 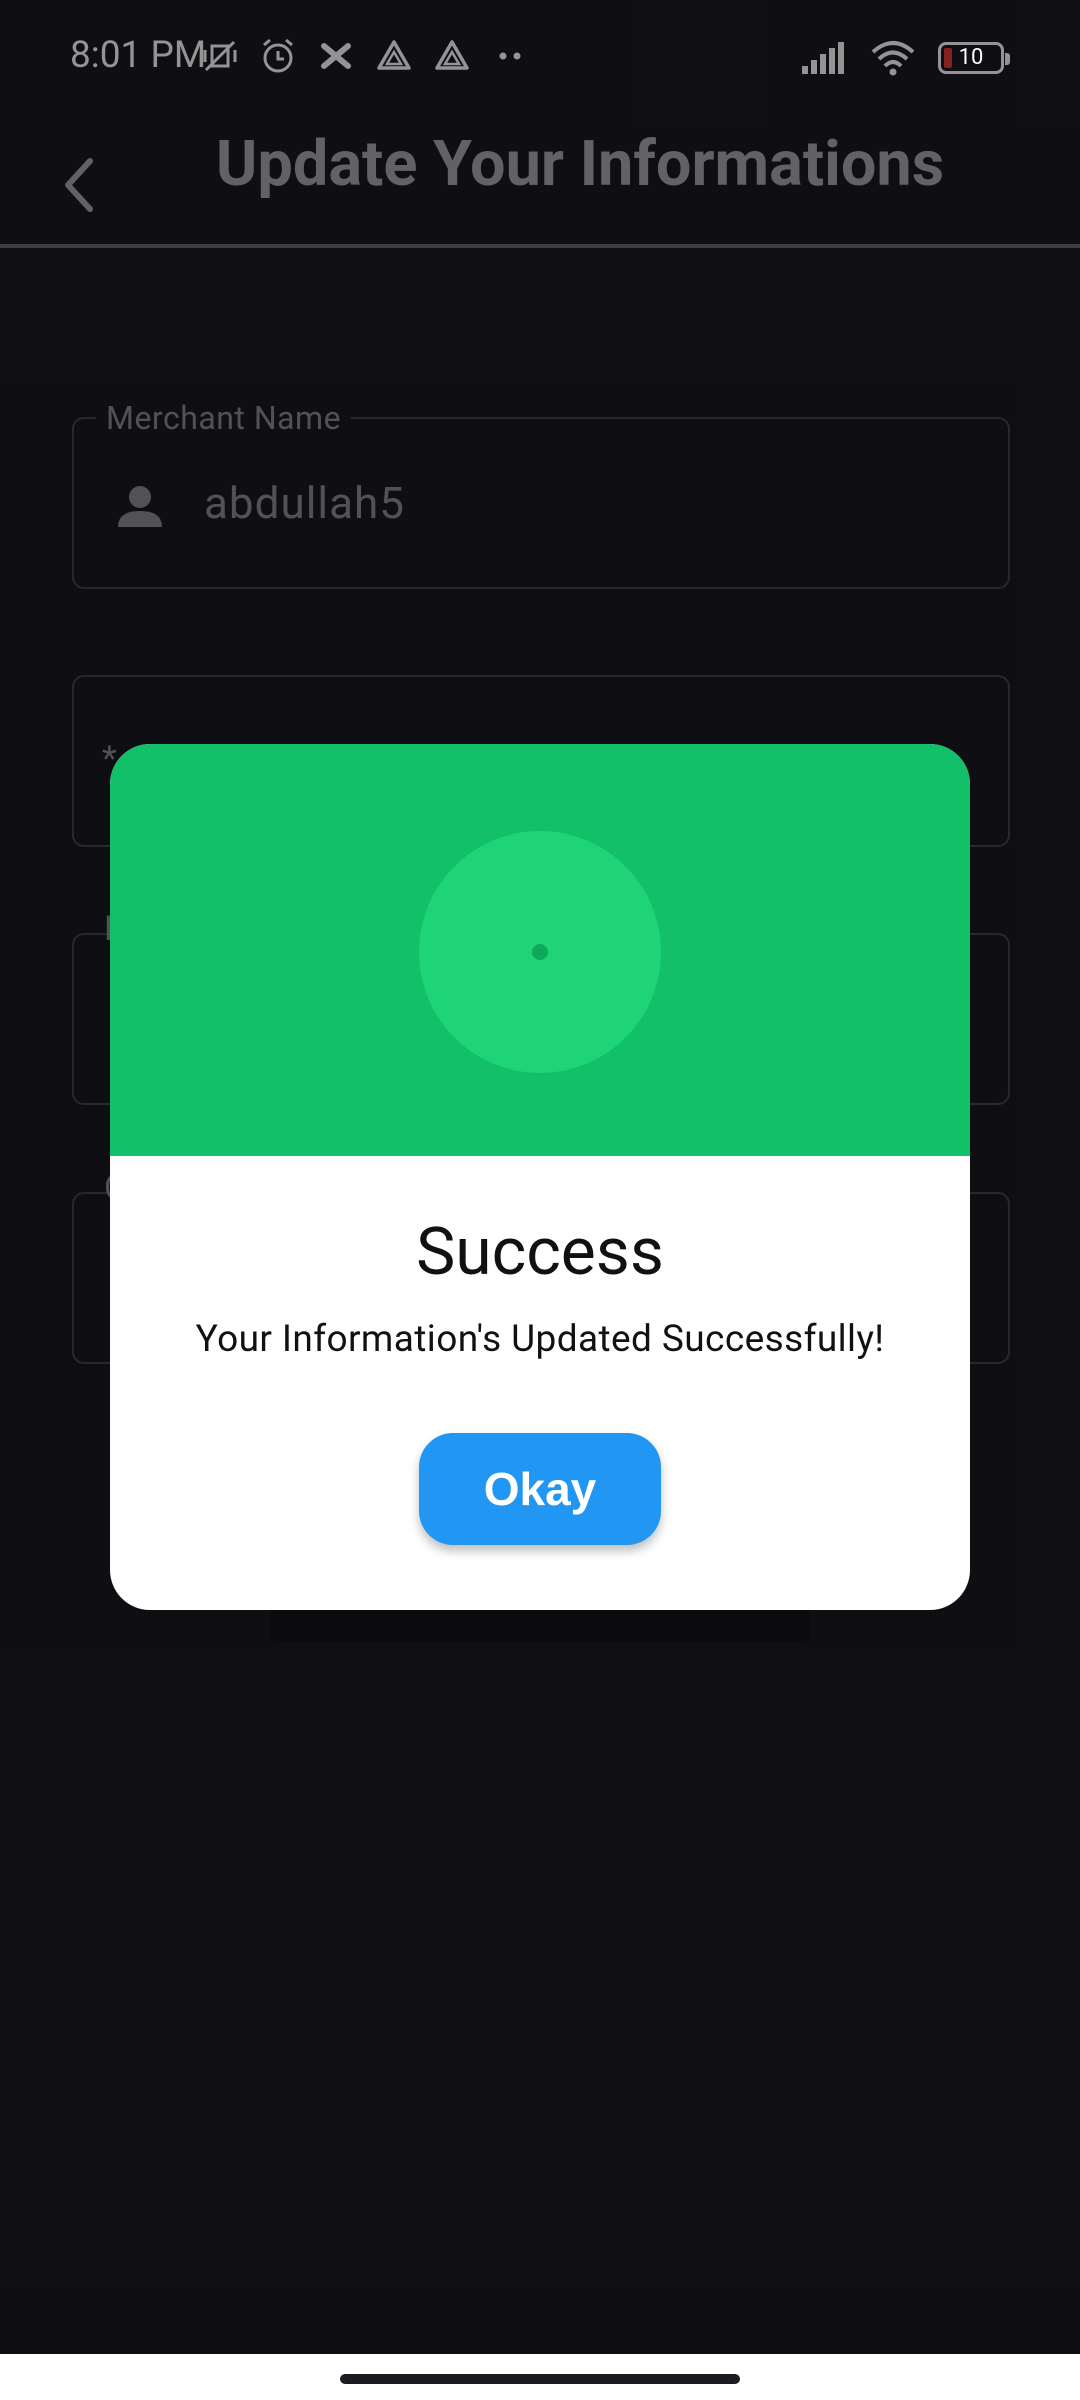 What do you see at coordinates (971, 57) in the screenshot?
I see `battery-level: 10` at bounding box center [971, 57].